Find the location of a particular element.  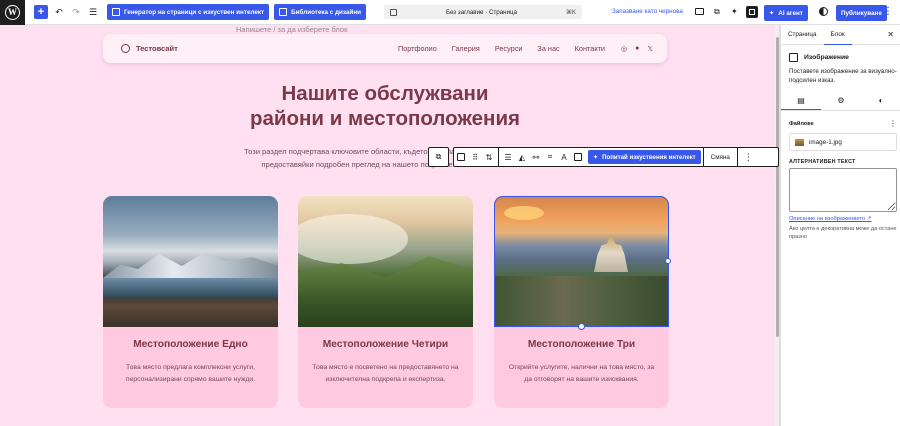

resize-handle-bottom is located at coordinates (581, 326).